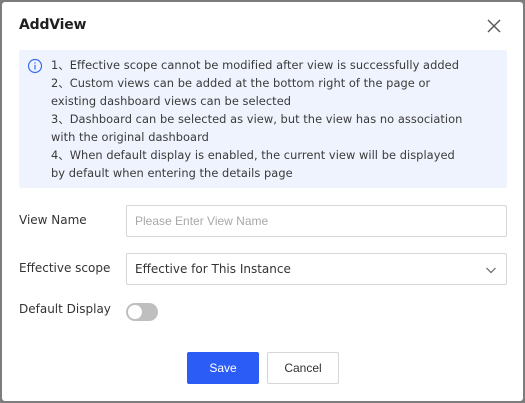  I want to click on view-name-label: View Name, so click(53, 220).